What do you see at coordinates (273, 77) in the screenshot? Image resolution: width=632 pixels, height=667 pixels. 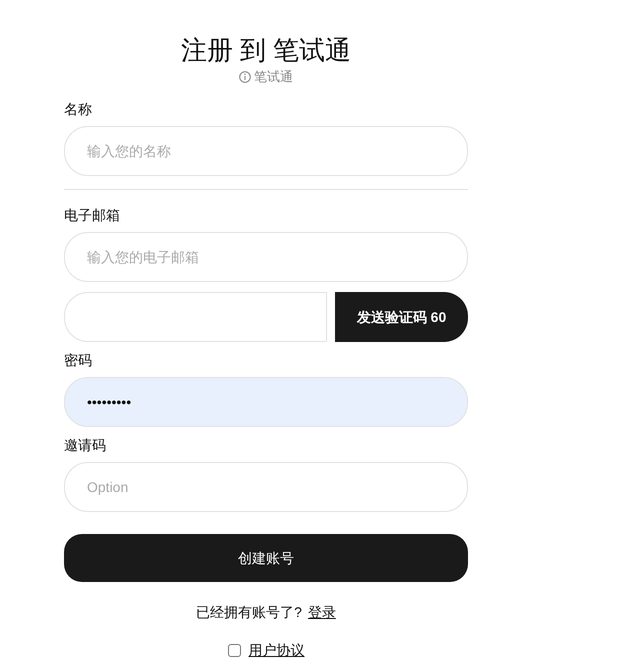 I see `subtitle: 笔试通` at bounding box center [273, 77].